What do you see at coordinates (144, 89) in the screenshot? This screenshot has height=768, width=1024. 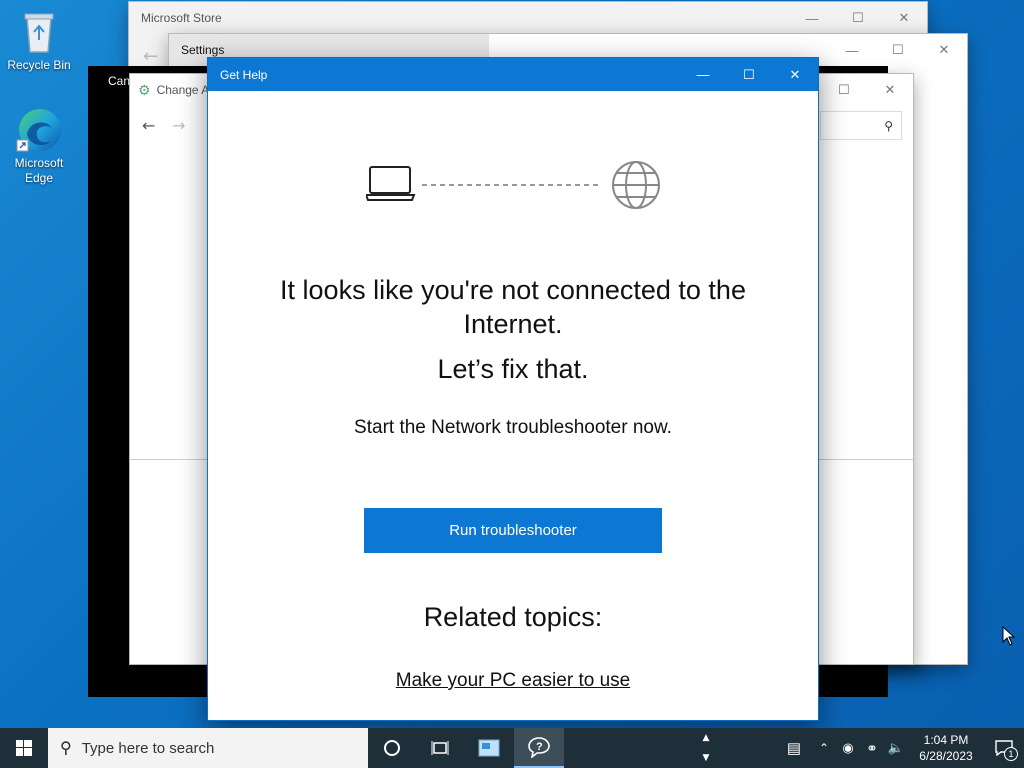 I see `control-panel-icon: ⚙` at bounding box center [144, 89].